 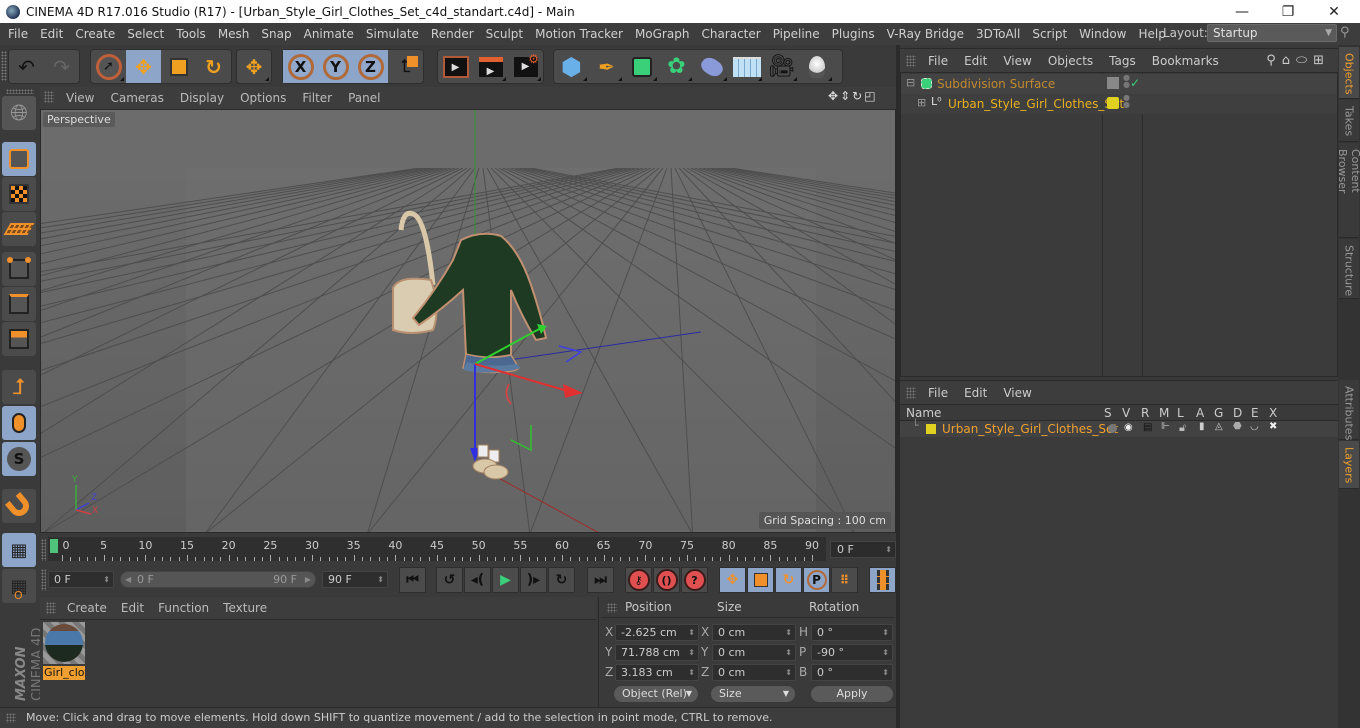 What do you see at coordinates (19, 387) in the screenshot?
I see `axis-mode-button: ⮥` at bounding box center [19, 387].